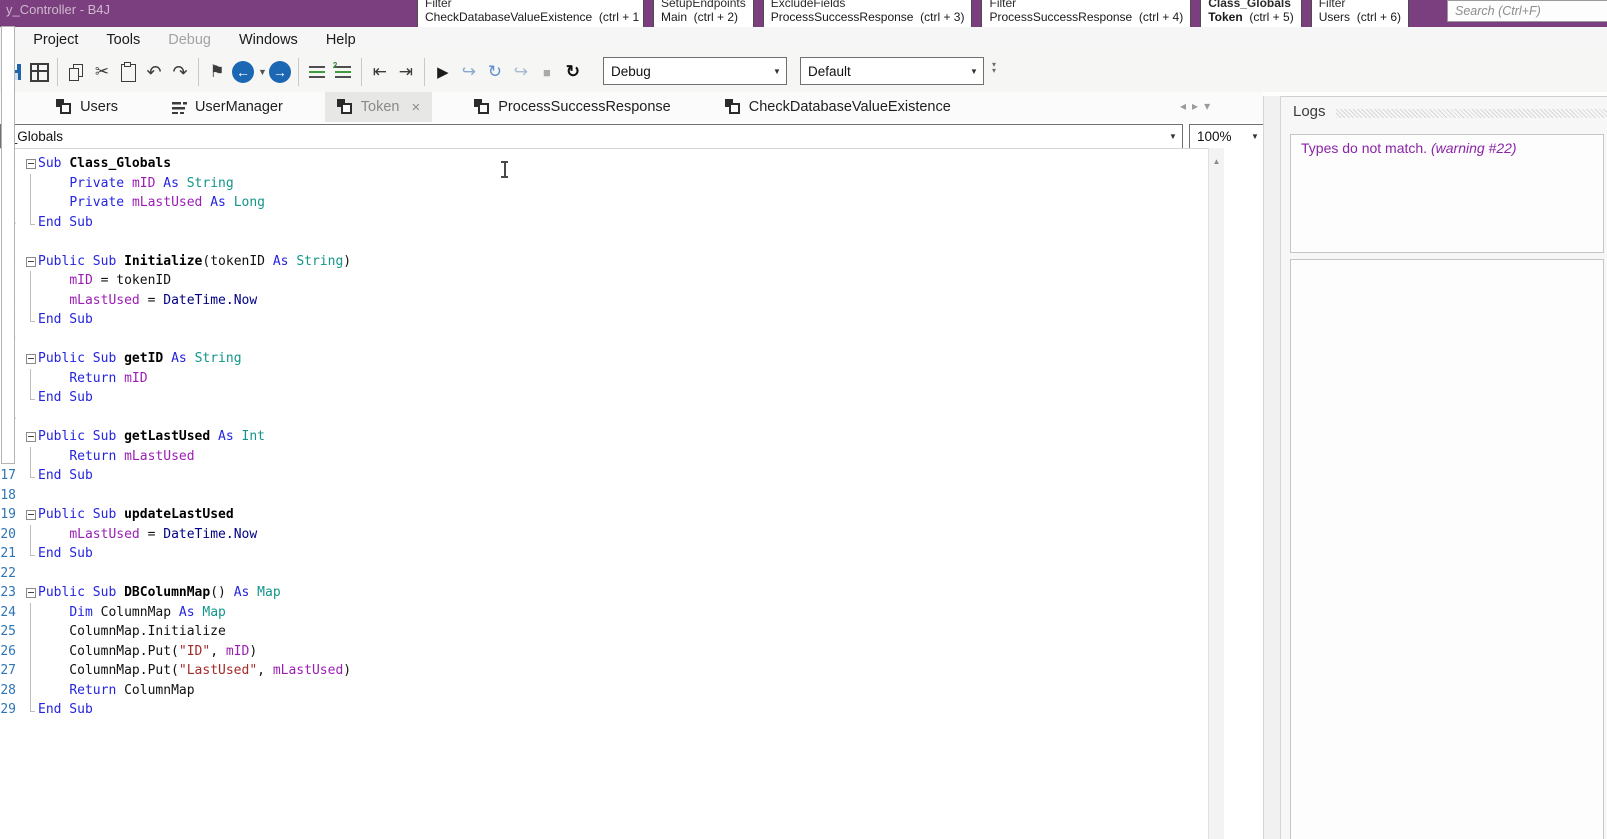  Describe the element at coordinates (604, 378) in the screenshot. I see `code-line-12: 12 Return mID` at that location.